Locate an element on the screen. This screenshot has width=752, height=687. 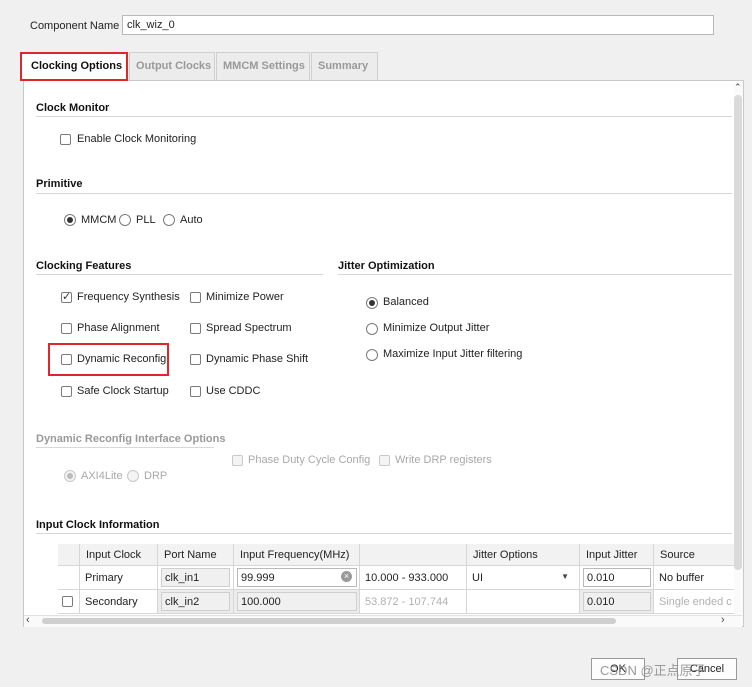
horizontal-scroll-thumb is located at coordinates (329, 621).